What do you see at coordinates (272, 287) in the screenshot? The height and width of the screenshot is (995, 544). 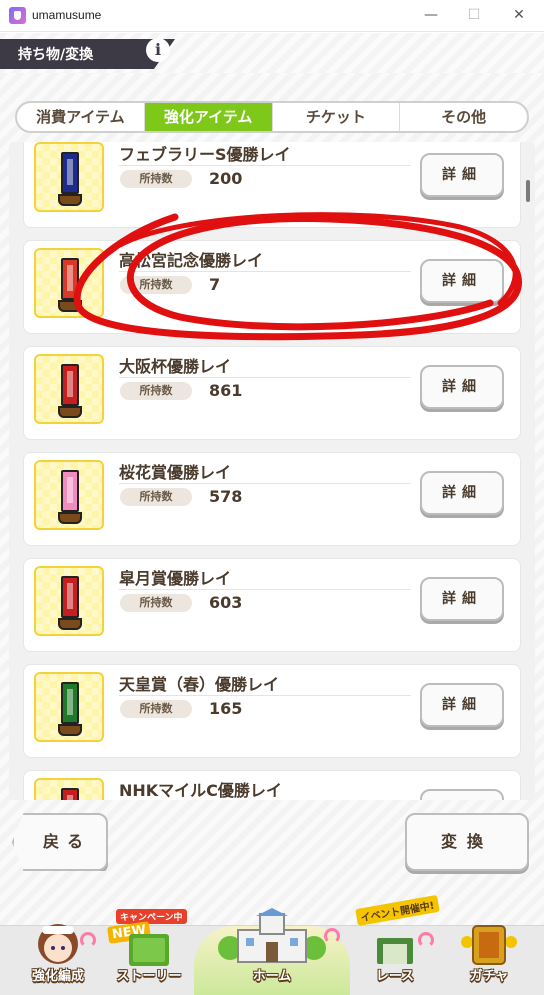 I see `list-item: 高松宮記念優勝レイ 所持数 7 詳細` at bounding box center [272, 287].